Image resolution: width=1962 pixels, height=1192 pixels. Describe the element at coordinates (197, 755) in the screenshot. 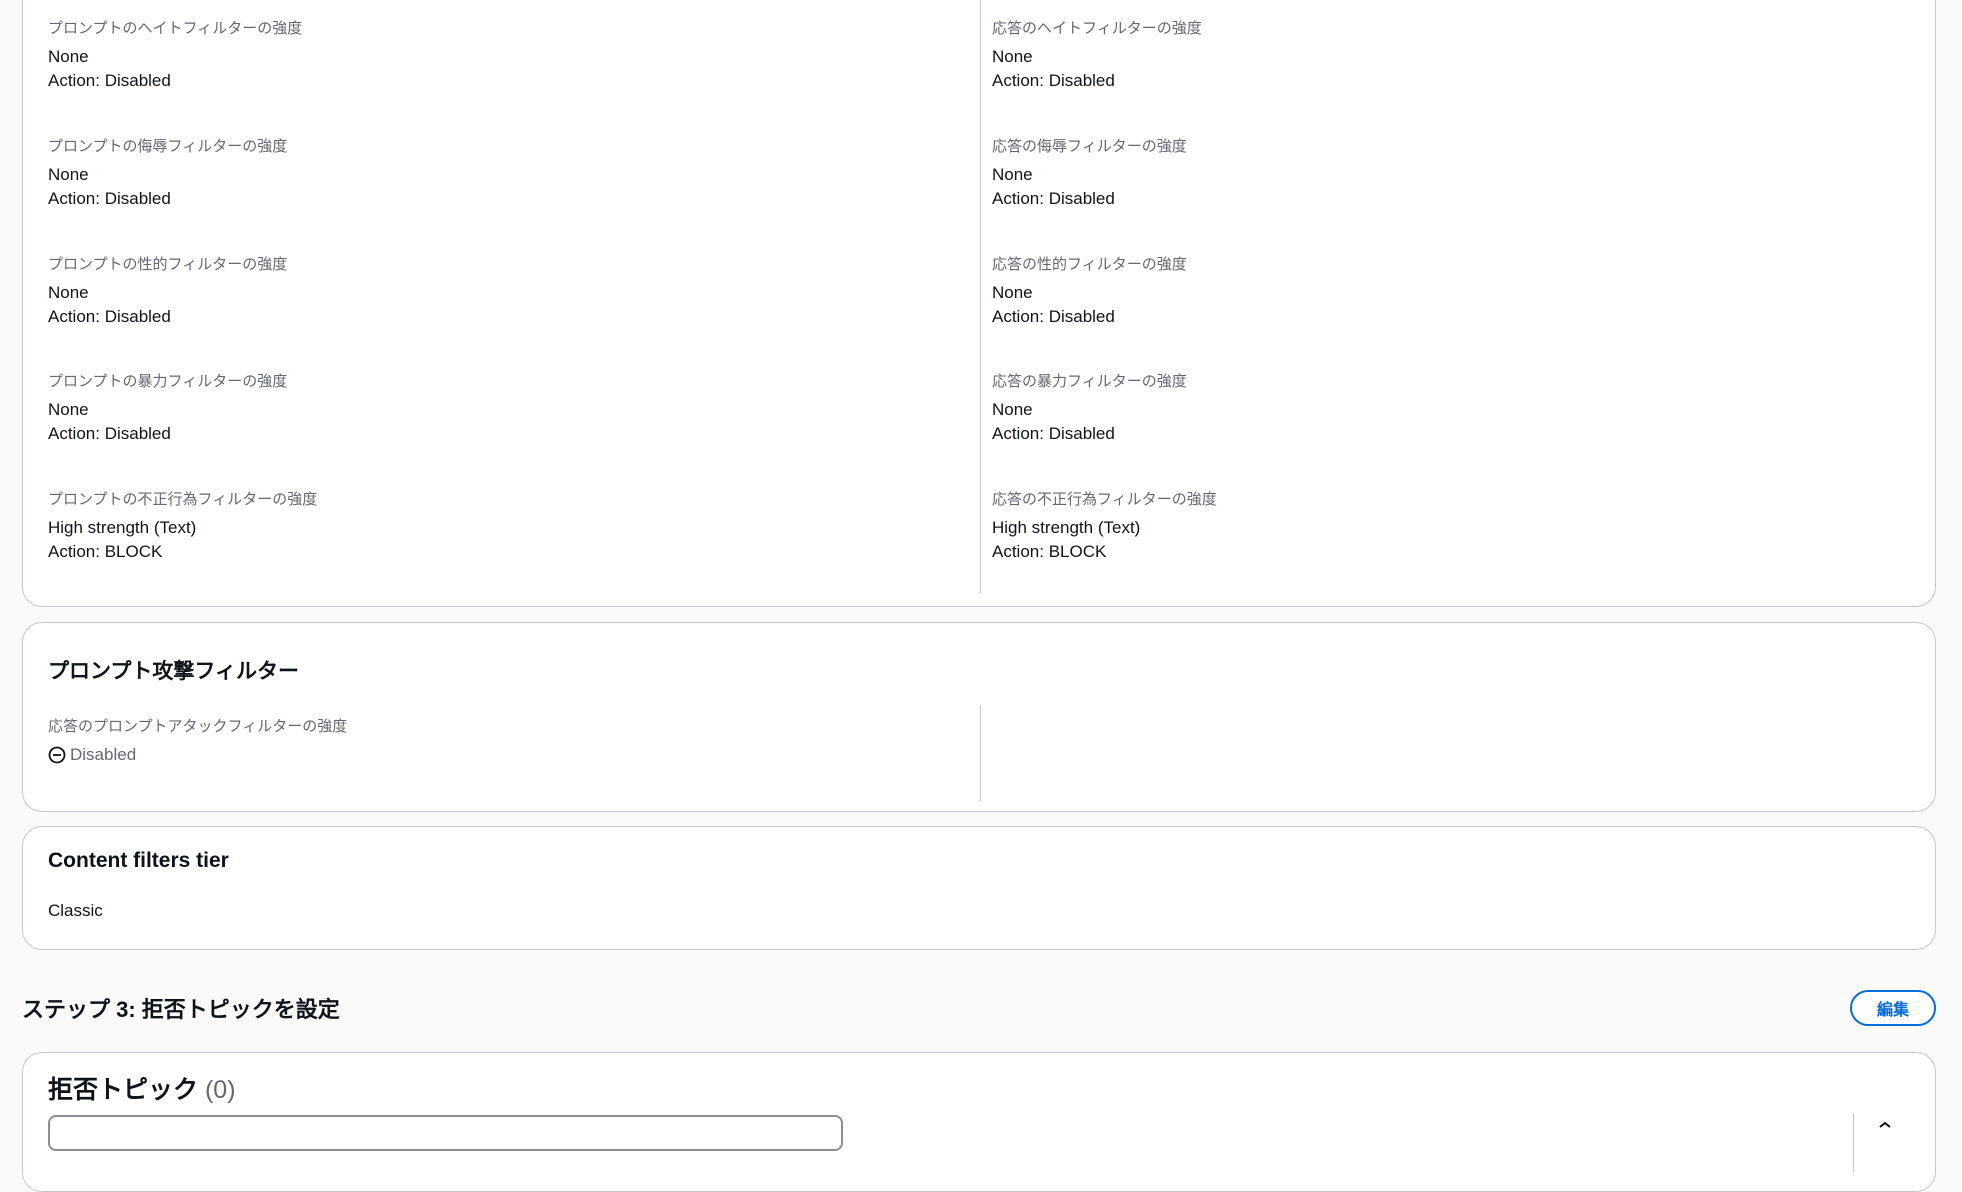

I see `status-indicator: Disabled` at that location.